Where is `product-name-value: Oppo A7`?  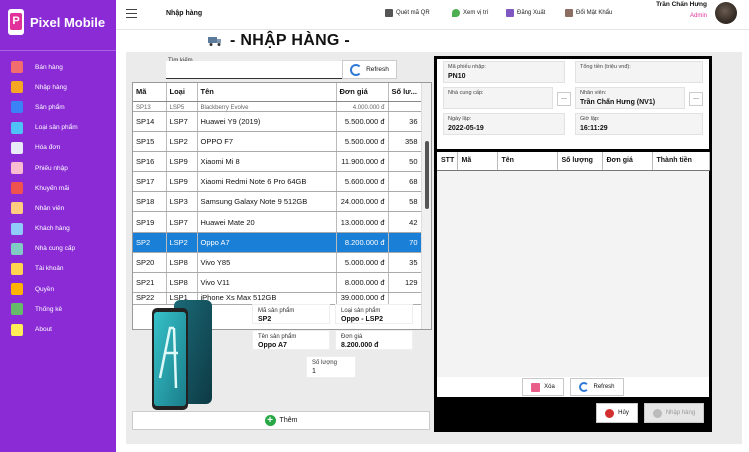 product-name-value: Oppo A7 is located at coordinates (272, 345).